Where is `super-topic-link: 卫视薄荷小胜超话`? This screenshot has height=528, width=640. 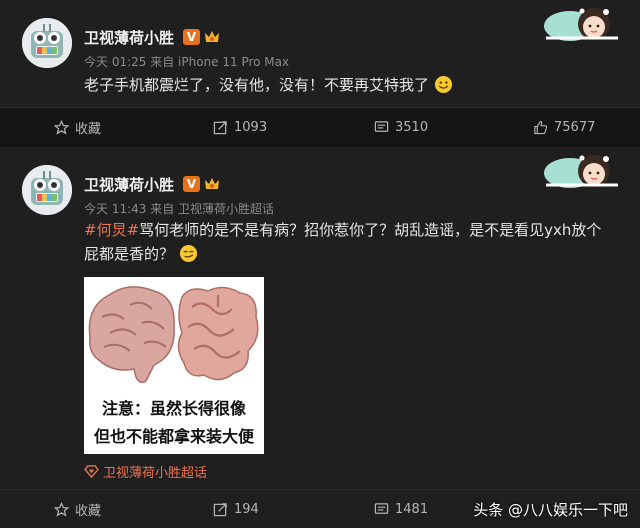
super-topic-link: 卫视薄荷小胜超话 is located at coordinates (145, 471).